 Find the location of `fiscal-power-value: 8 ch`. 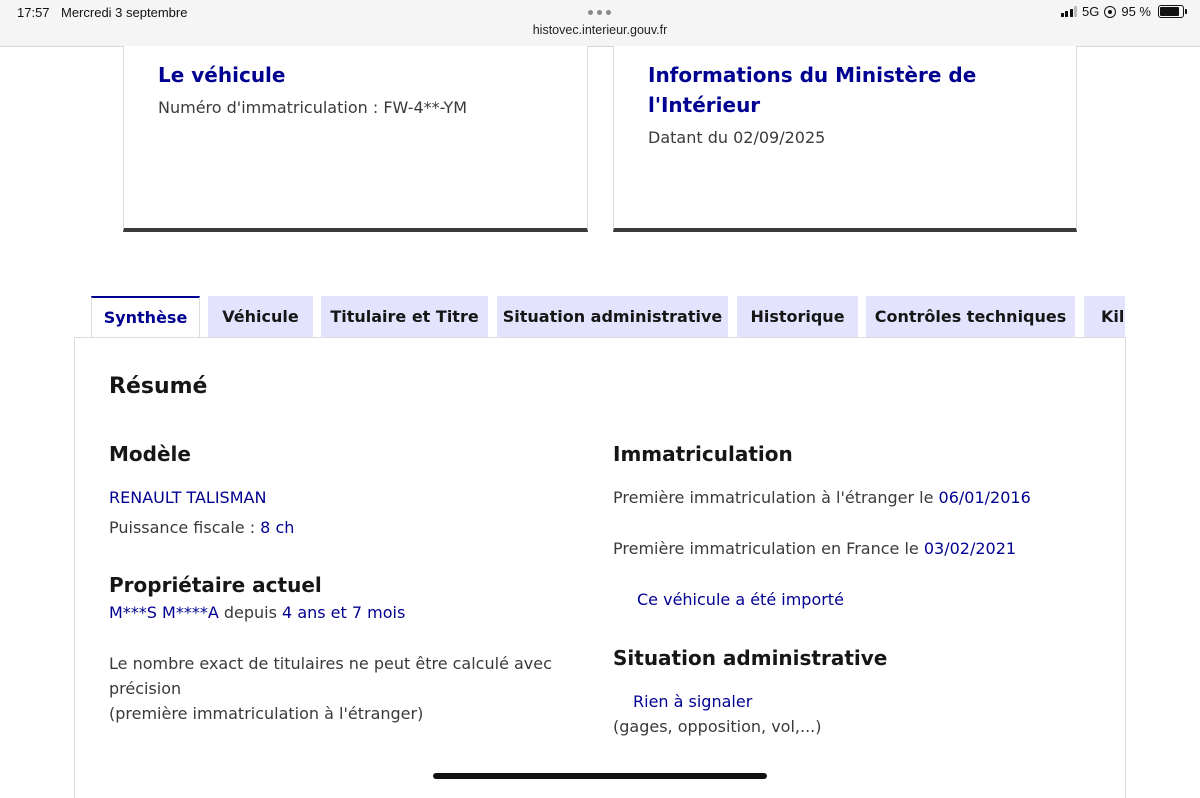

fiscal-power-value: 8 ch is located at coordinates (277, 527).